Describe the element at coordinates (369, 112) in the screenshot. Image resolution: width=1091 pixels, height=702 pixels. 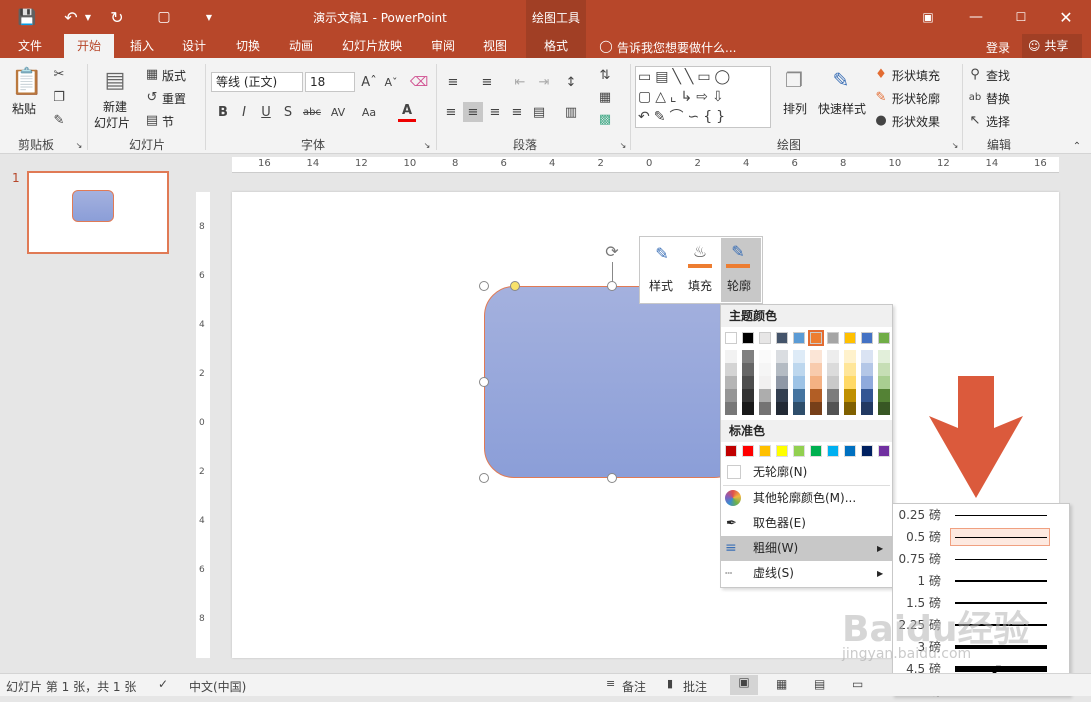
I see `change-case-icon: Aa` at that location.